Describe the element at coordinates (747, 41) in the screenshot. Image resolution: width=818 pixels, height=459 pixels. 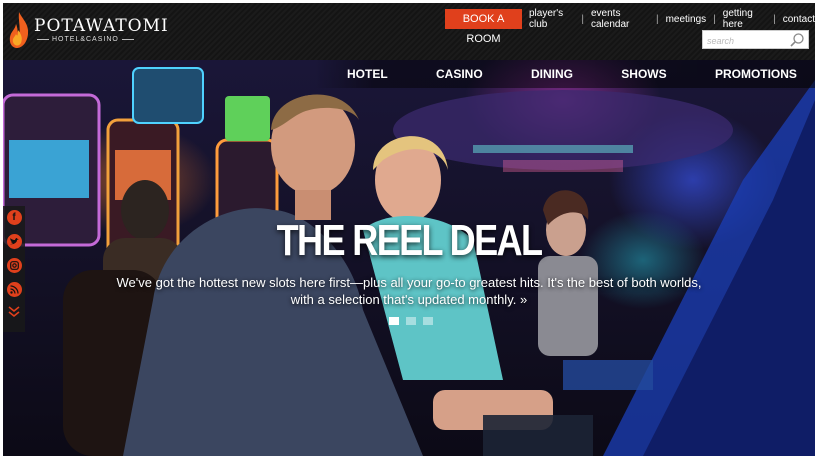
I see `search-input` at that location.